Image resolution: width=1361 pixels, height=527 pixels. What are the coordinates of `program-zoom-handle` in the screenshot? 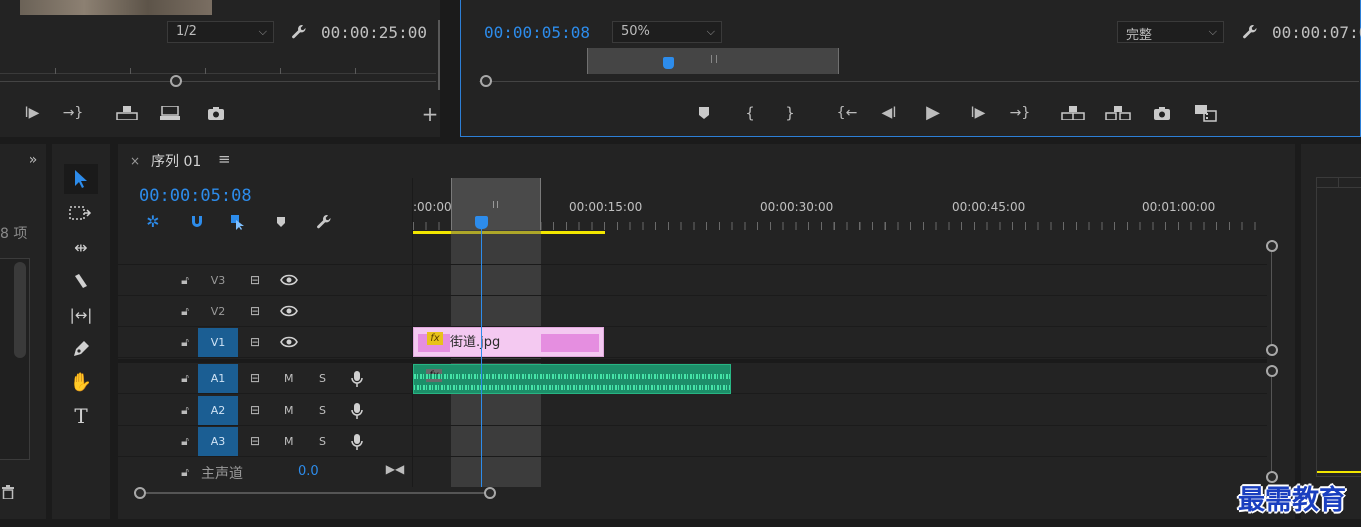 It's located at (486, 81).